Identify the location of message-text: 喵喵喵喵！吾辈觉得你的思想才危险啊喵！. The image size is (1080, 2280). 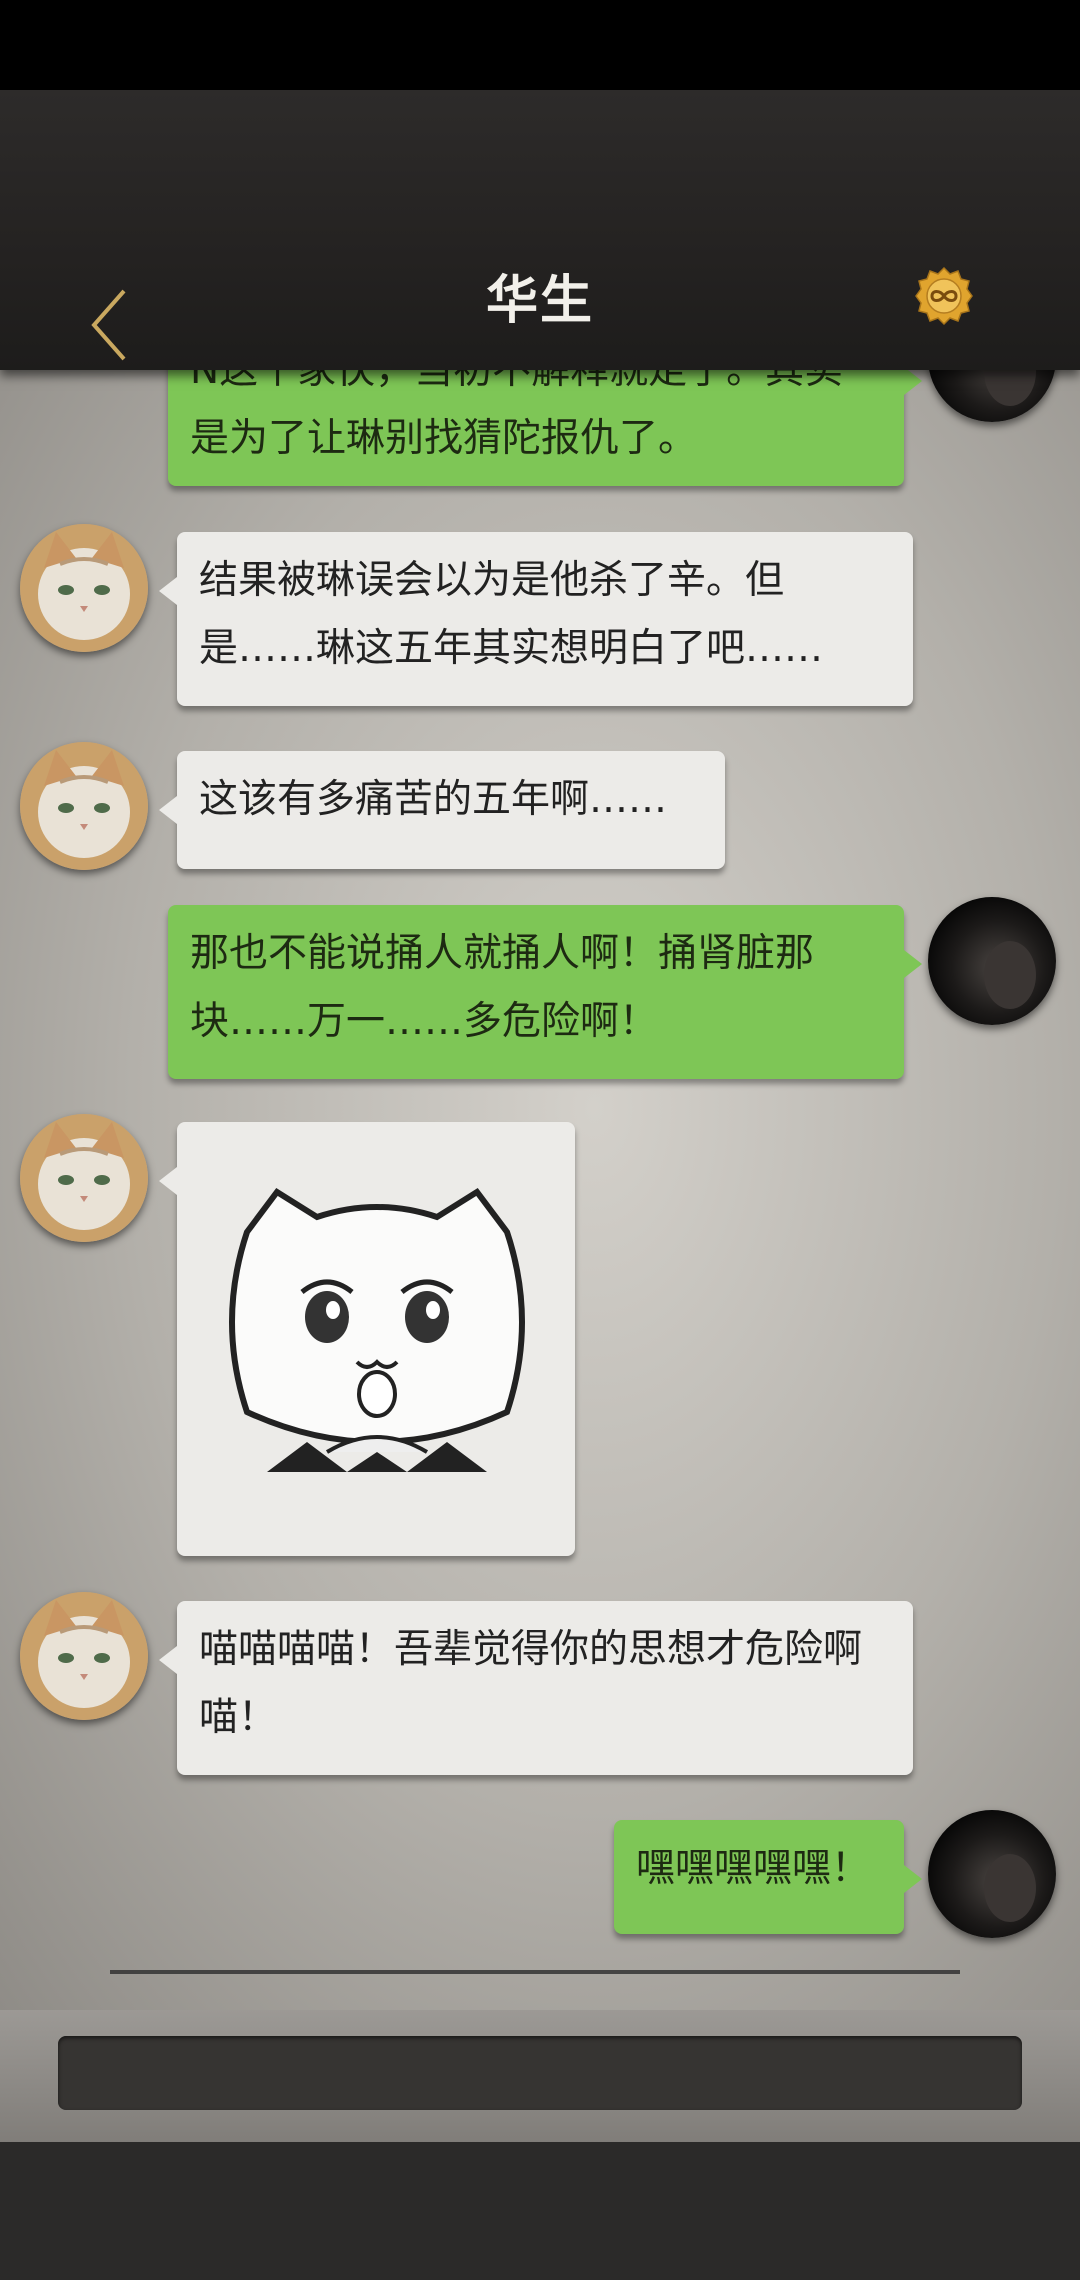
(531, 1683).